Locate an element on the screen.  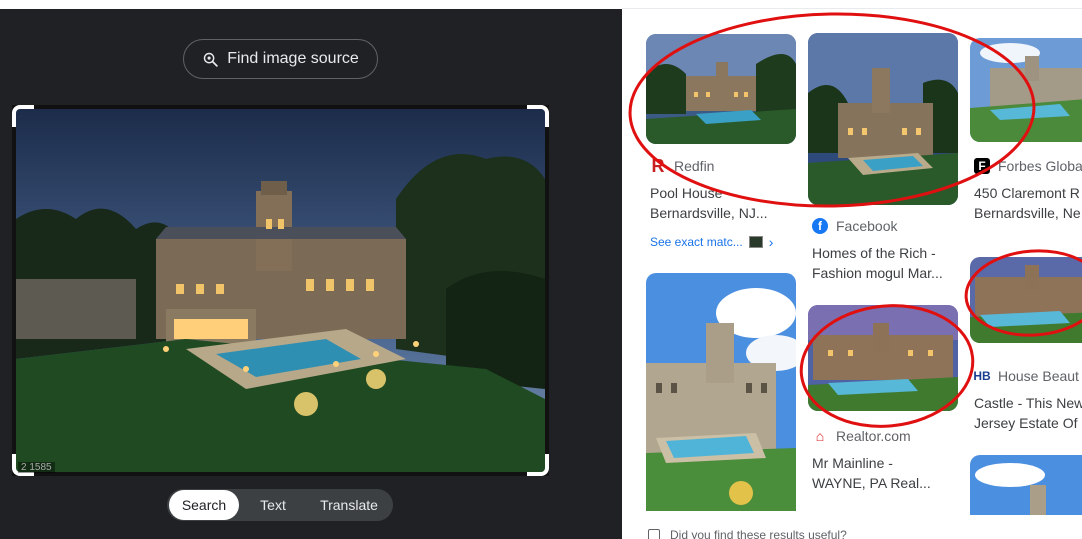
title-line: Mr Mainline - is located at coordinates (852, 463).